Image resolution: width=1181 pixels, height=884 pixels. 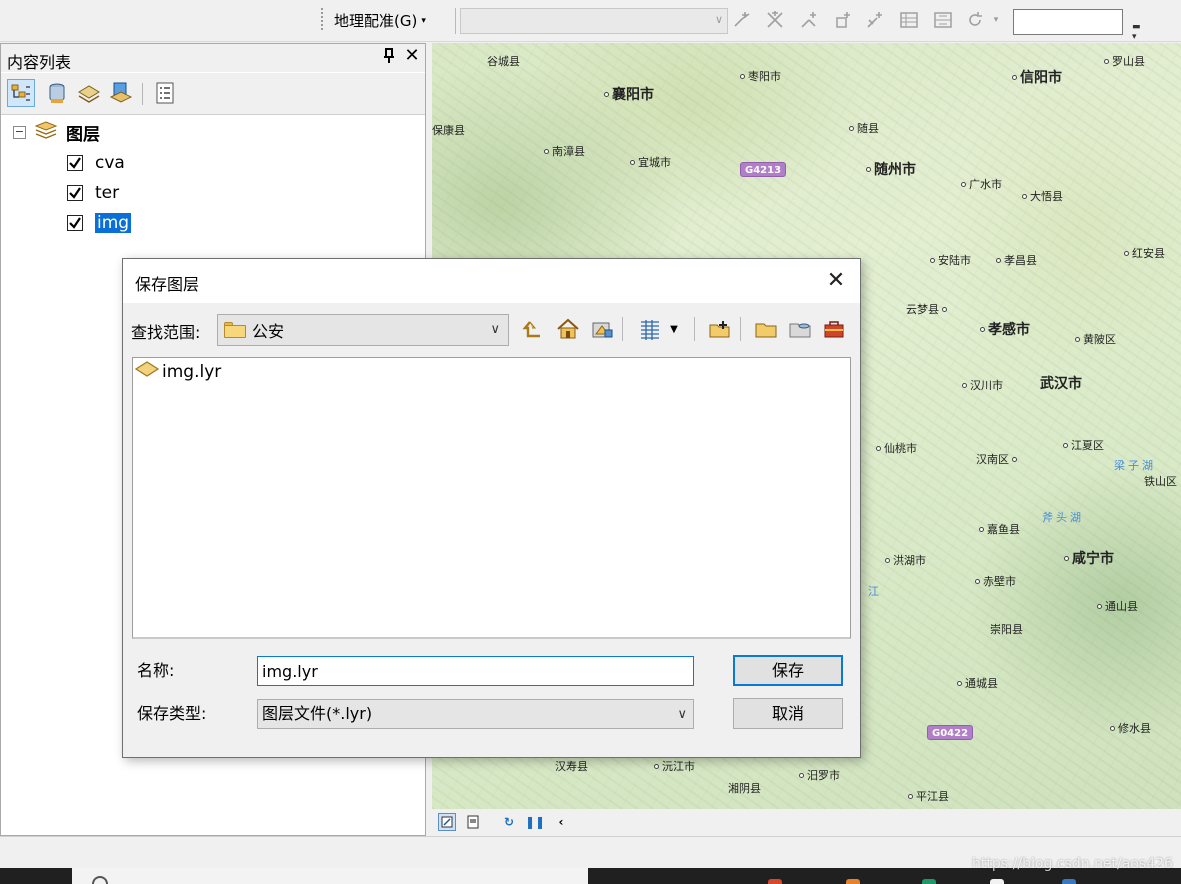 What do you see at coordinates (475, 714) in the screenshot?
I see `save-as-type-dropdown: 图层文件(*.lyr) ∨` at bounding box center [475, 714].